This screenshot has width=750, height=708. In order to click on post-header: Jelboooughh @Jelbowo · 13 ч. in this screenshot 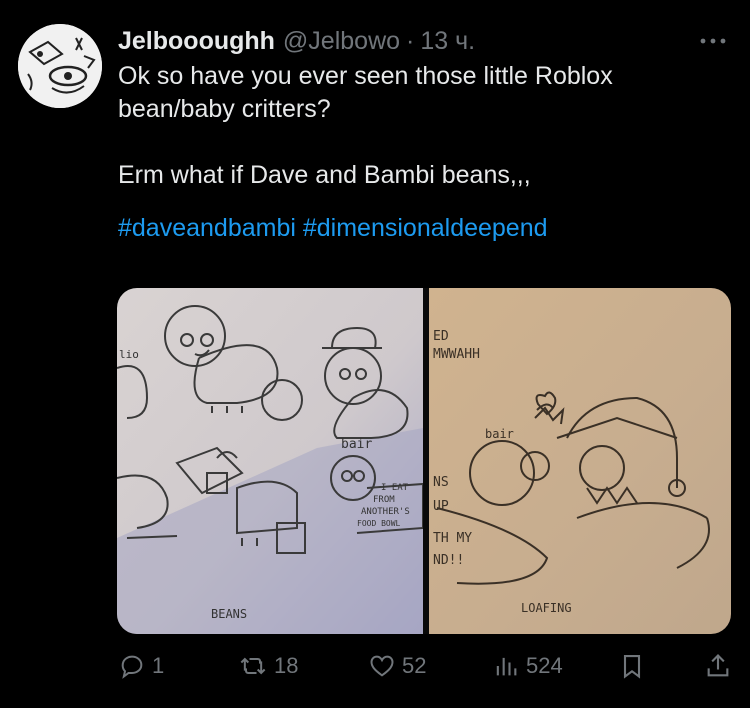, I will do `click(425, 41)`.